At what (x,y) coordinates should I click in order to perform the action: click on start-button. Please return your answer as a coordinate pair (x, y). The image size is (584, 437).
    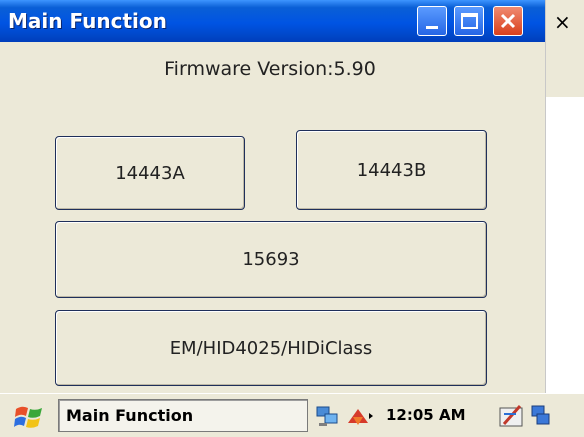
    Looking at the image, I should click on (29, 416).